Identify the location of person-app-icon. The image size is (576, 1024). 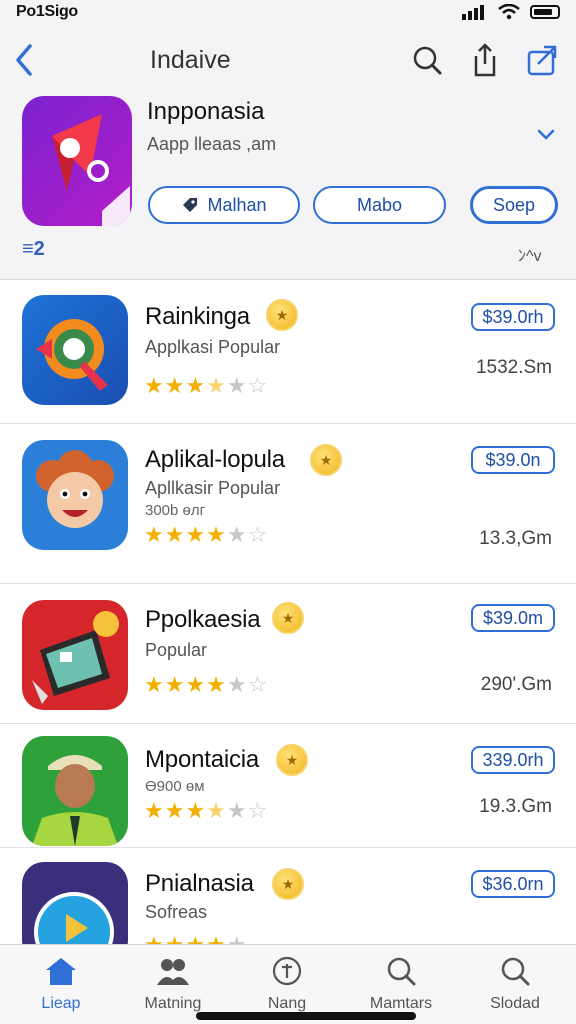
(75, 800).